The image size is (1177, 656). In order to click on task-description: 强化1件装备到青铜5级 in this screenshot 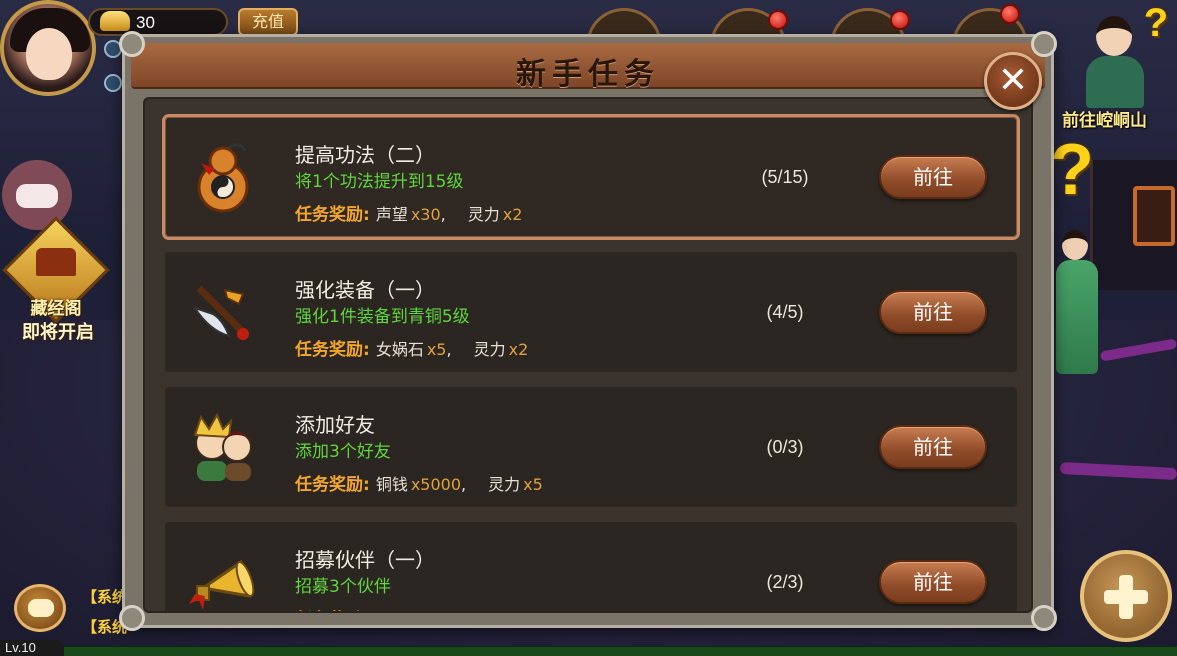, I will do `click(382, 317)`.